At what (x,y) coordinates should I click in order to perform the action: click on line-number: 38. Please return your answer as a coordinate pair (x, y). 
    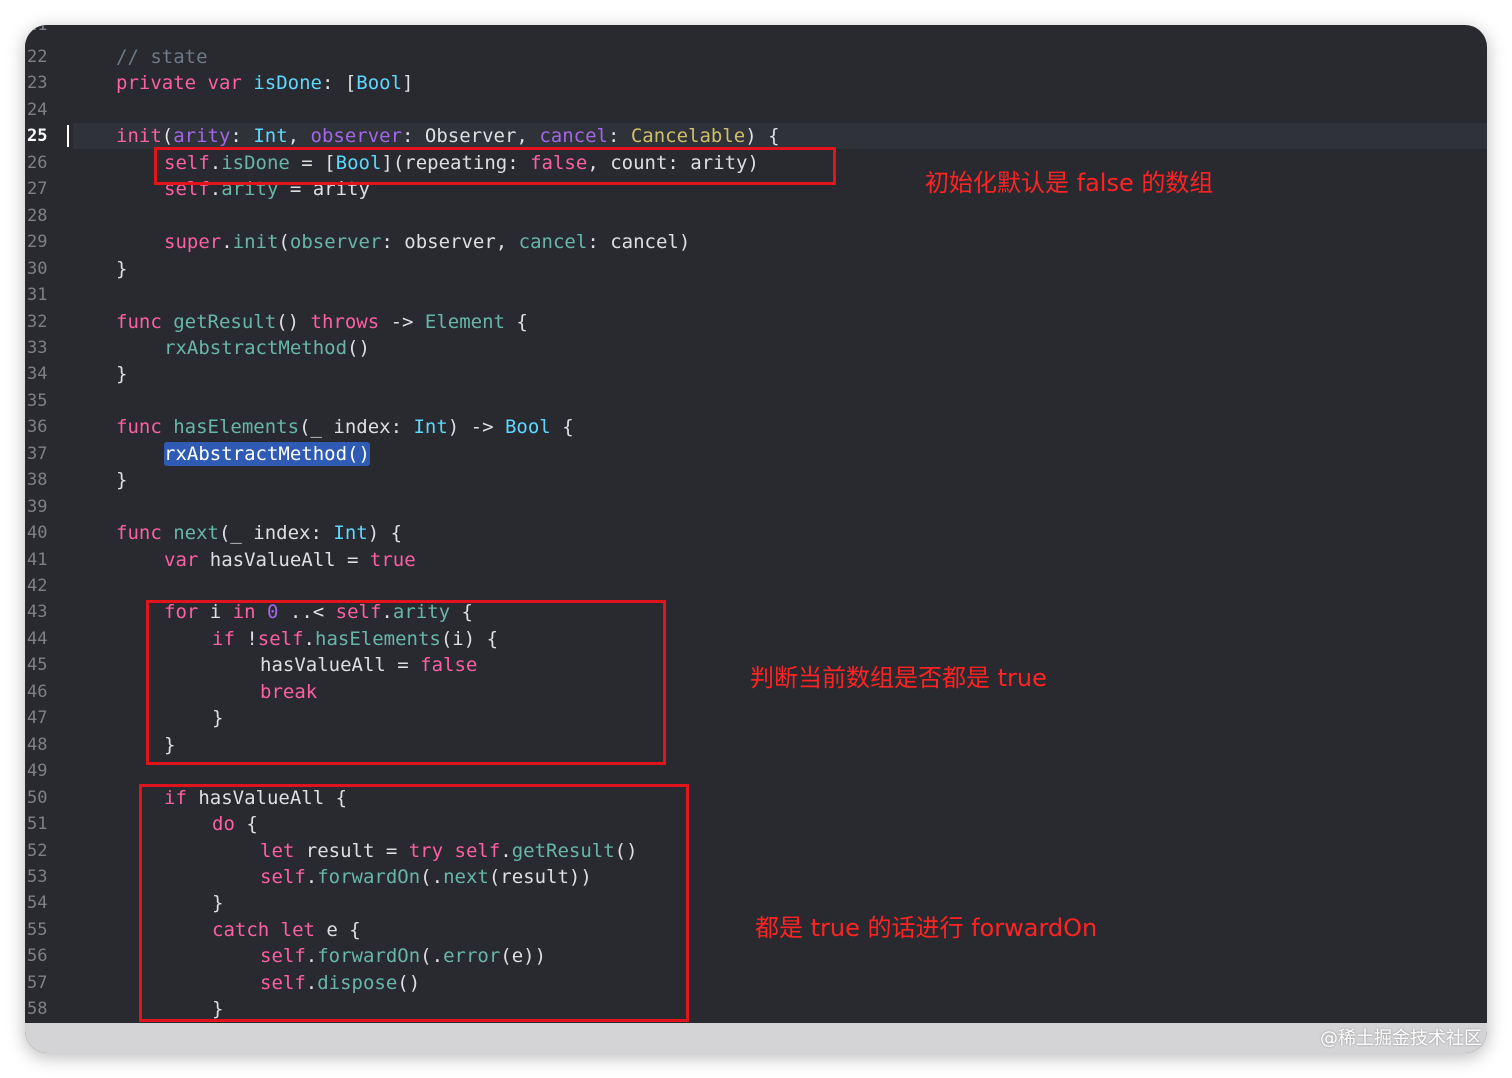
    Looking at the image, I should click on (37, 480).